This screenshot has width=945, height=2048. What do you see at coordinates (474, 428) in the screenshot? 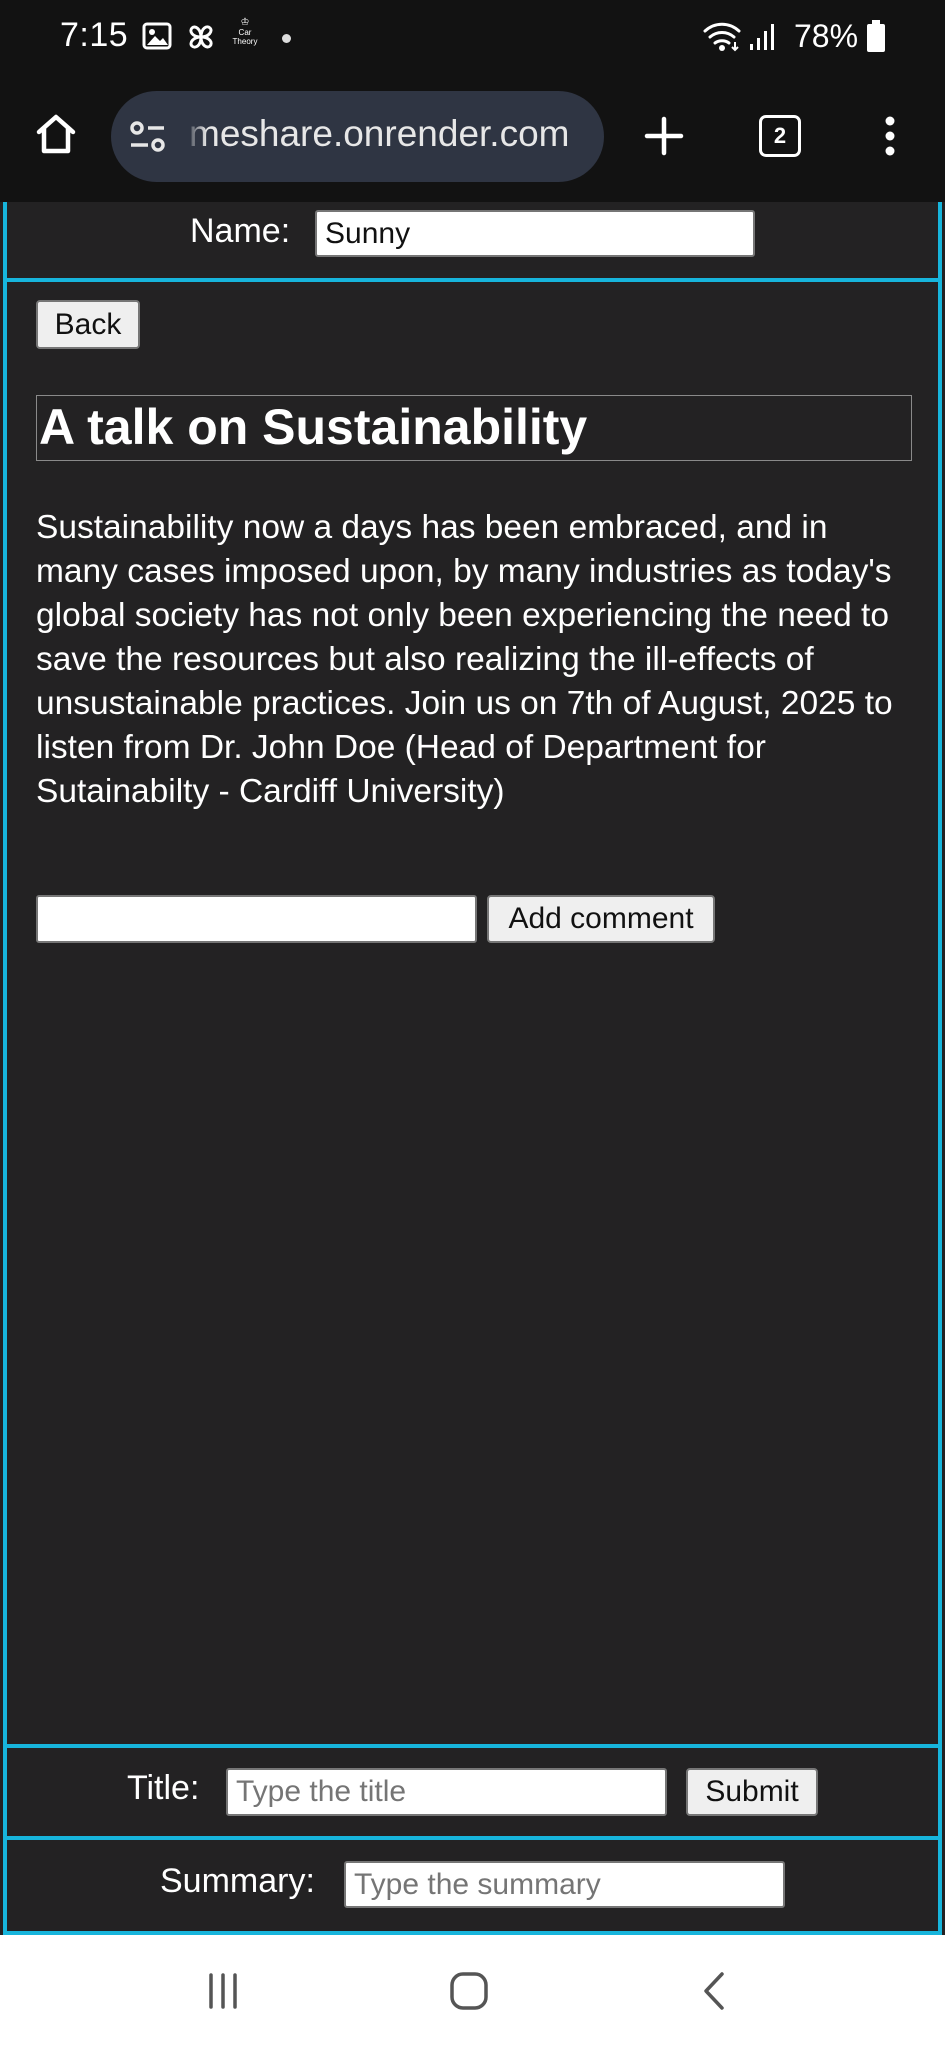
I see `post-title: A talk on Sustainability` at bounding box center [474, 428].